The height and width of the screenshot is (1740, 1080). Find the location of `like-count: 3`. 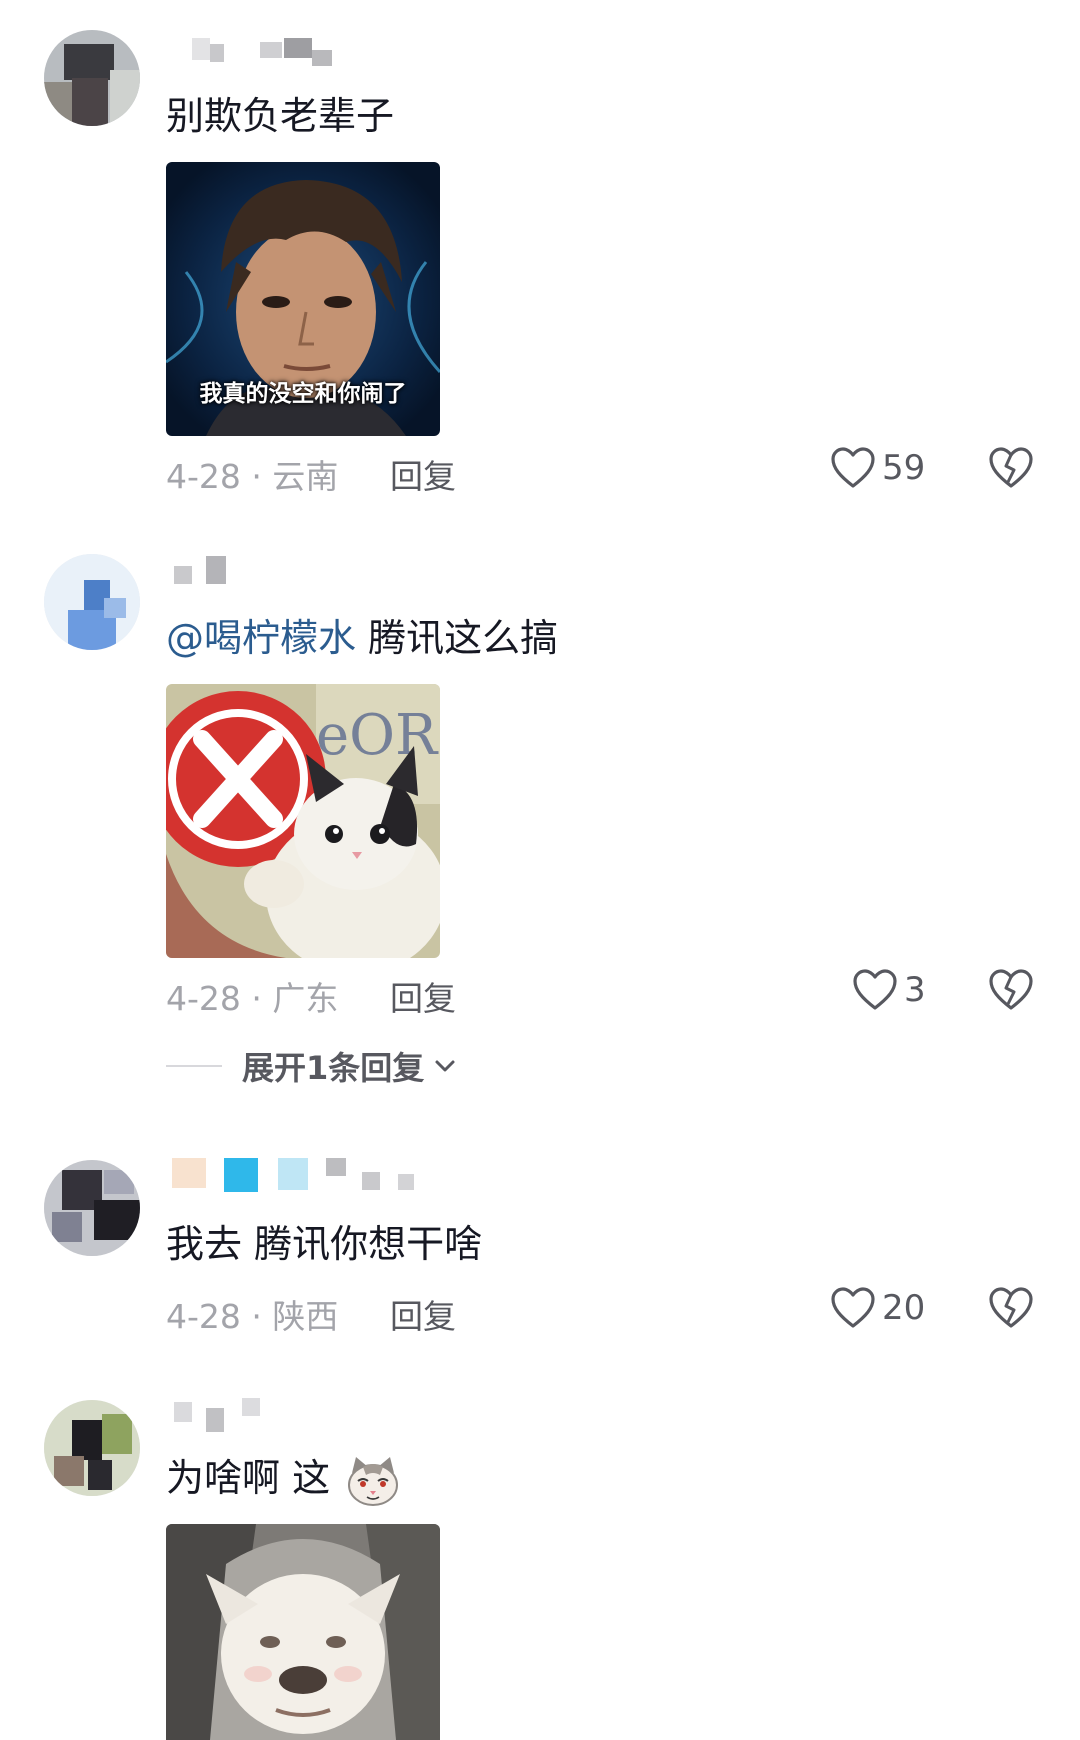

like-count: 3 is located at coordinates (915, 990).